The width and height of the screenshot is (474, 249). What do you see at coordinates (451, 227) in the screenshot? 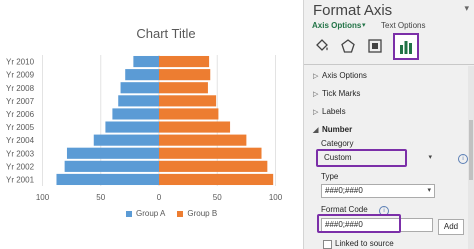
I see `add-button: Add` at bounding box center [451, 227].